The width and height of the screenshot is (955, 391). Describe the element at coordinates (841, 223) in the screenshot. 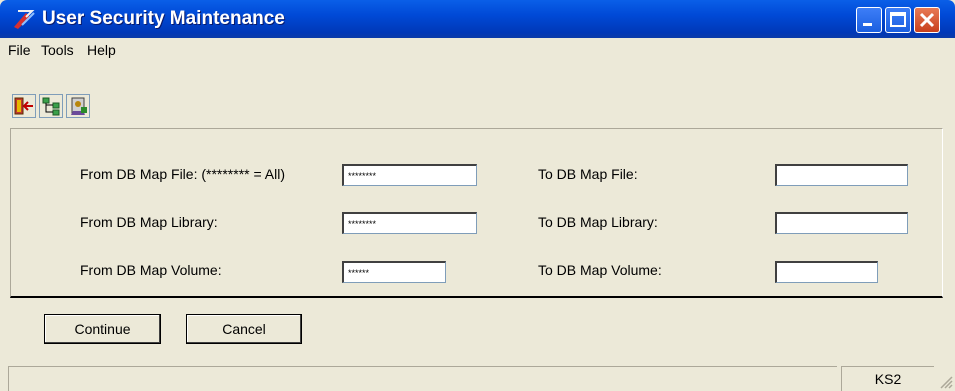

I see `to-library-input` at that location.